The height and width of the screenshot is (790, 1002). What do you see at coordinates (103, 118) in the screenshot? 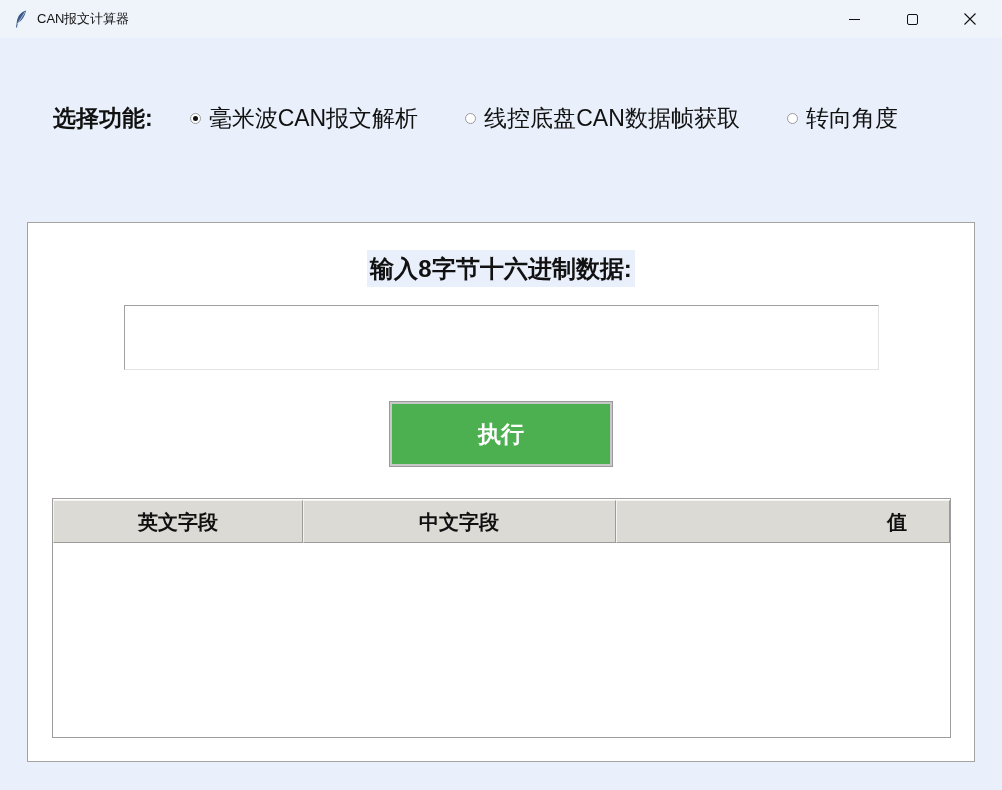
I see `function-select-label: 选择功能:` at bounding box center [103, 118].